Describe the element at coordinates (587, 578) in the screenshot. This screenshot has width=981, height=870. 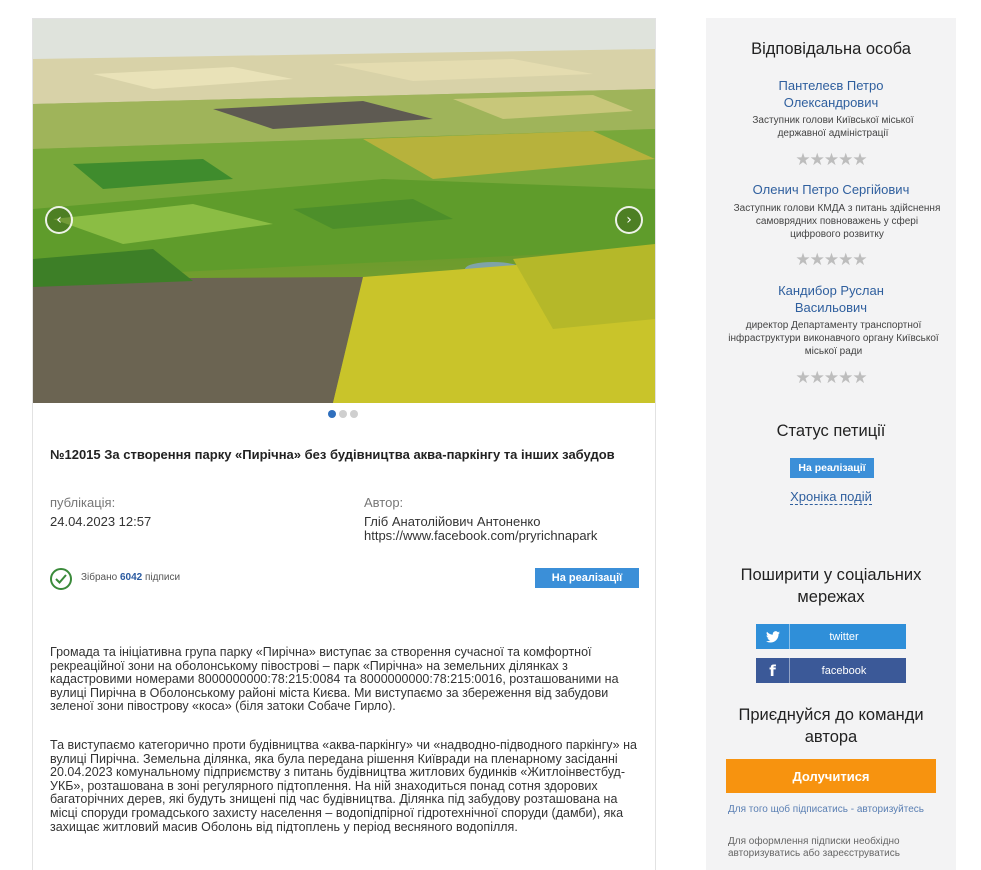
I see `status-button: На реалізації` at that location.